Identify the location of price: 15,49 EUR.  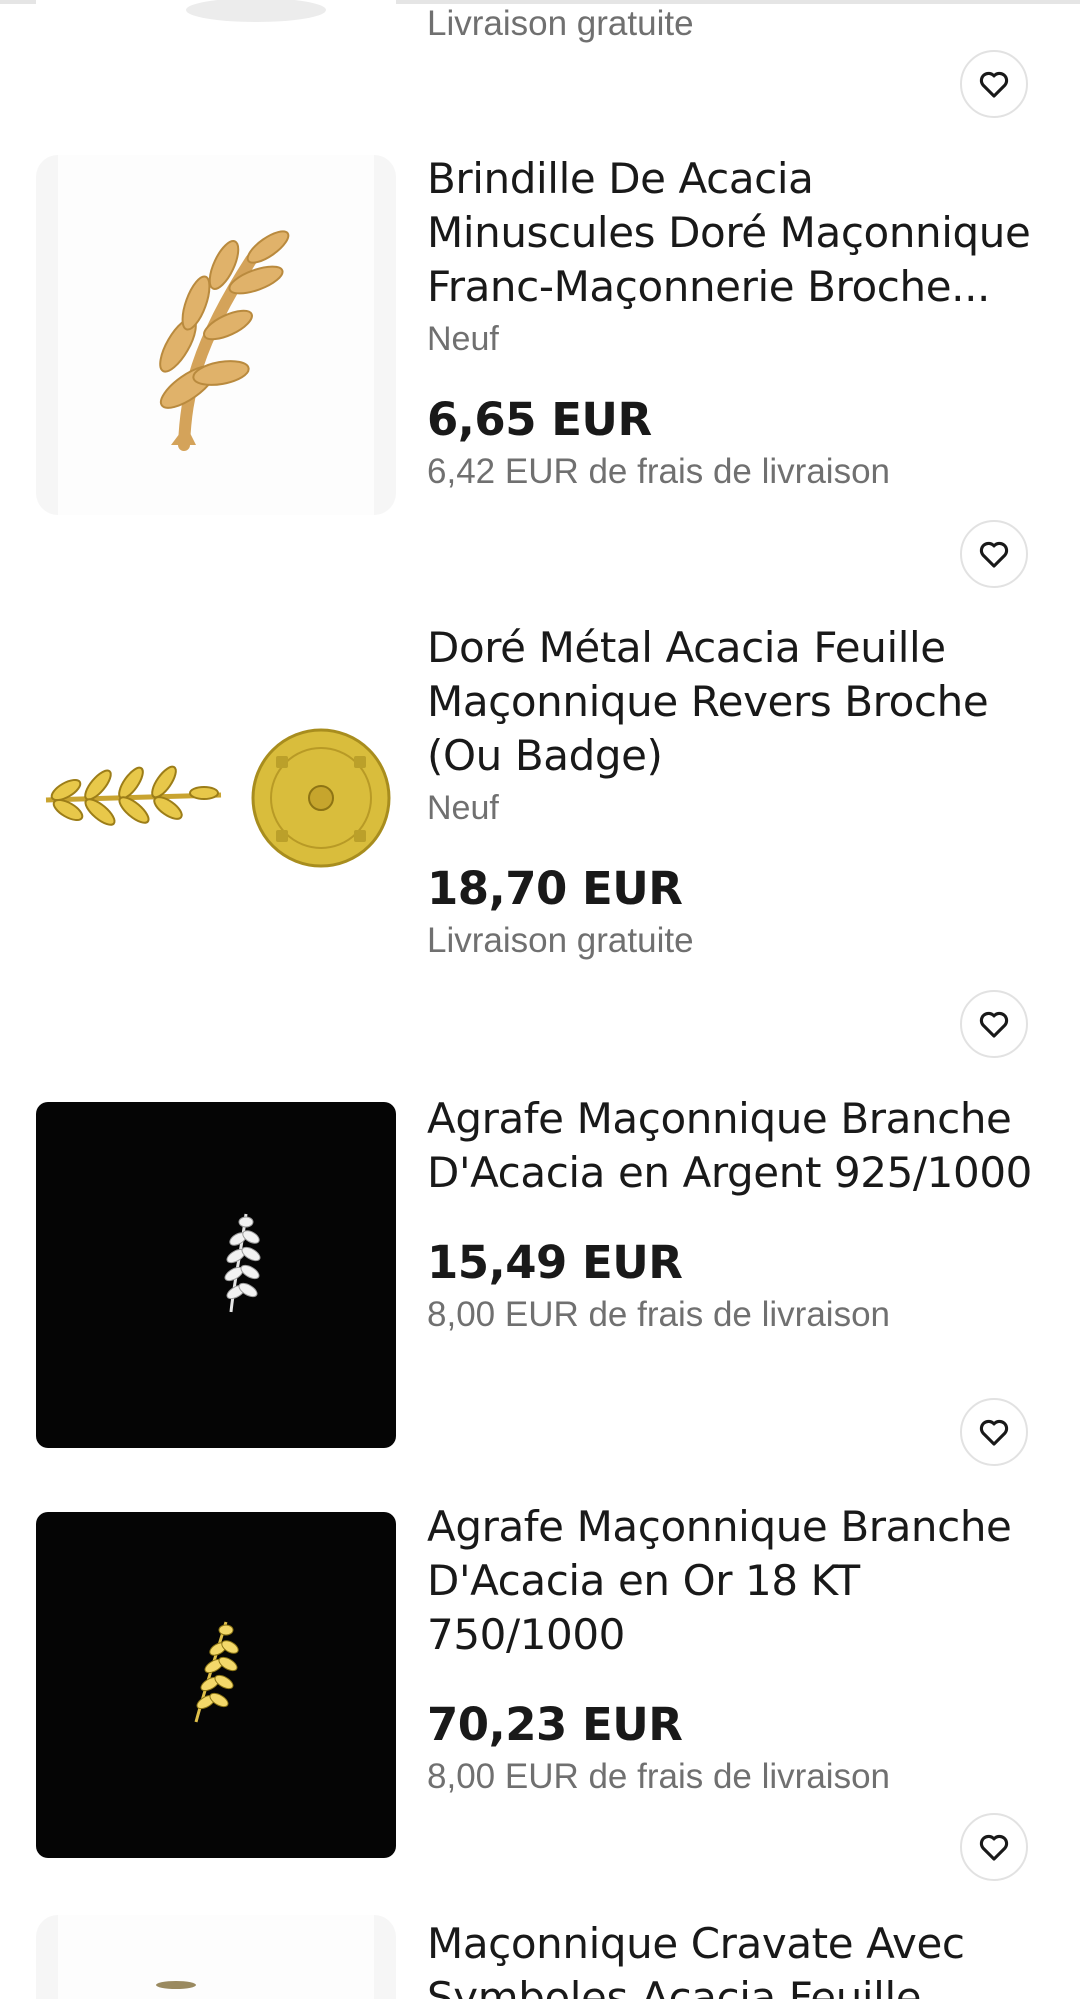
(555, 1262).